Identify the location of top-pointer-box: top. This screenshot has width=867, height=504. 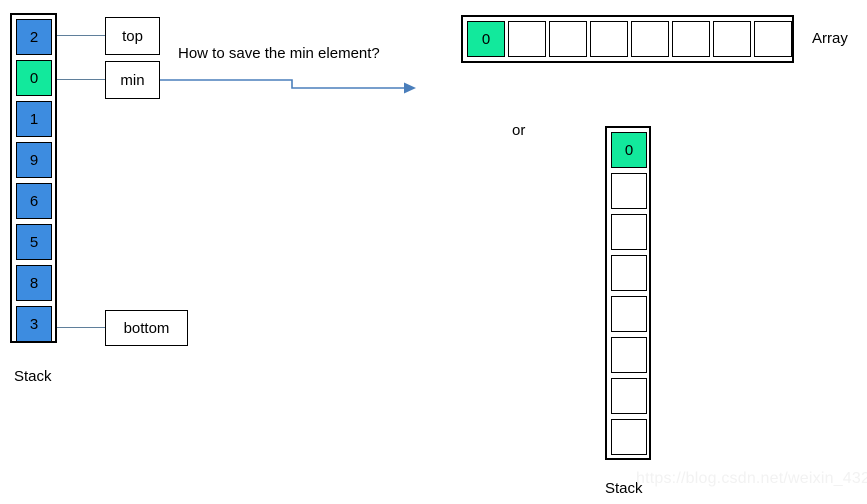
(132, 36).